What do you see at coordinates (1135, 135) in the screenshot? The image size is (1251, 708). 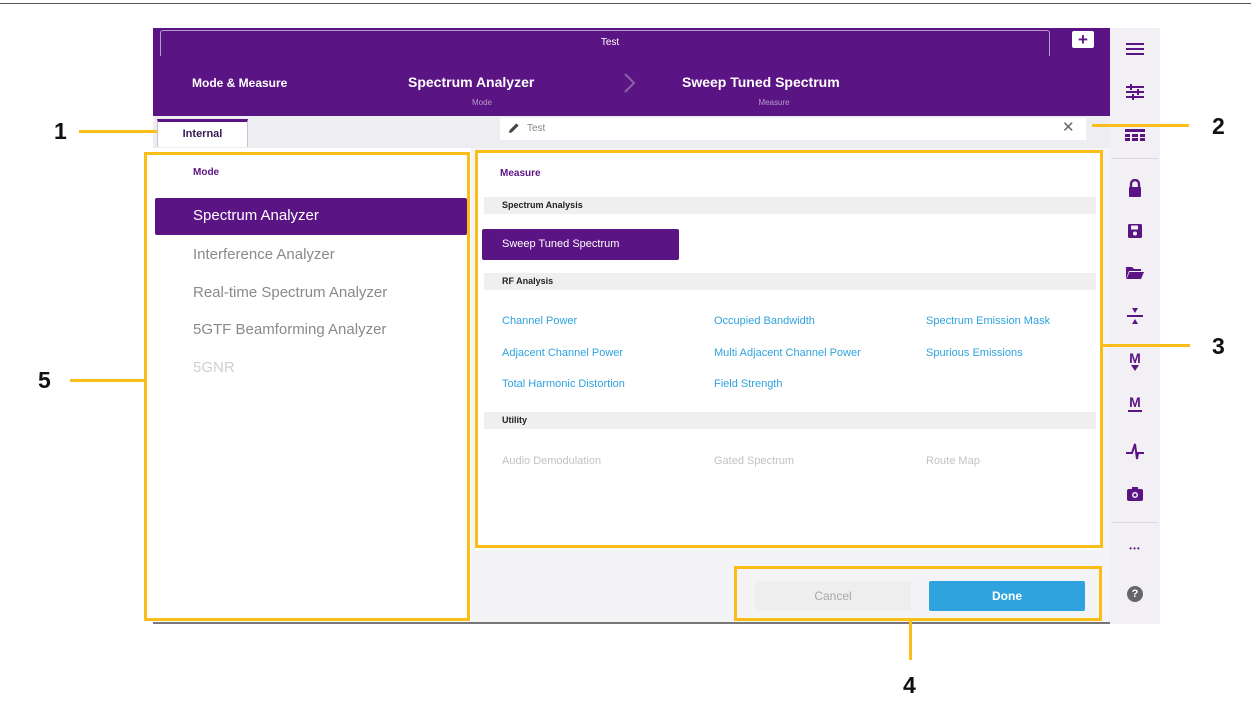 I see `grid-icon` at bounding box center [1135, 135].